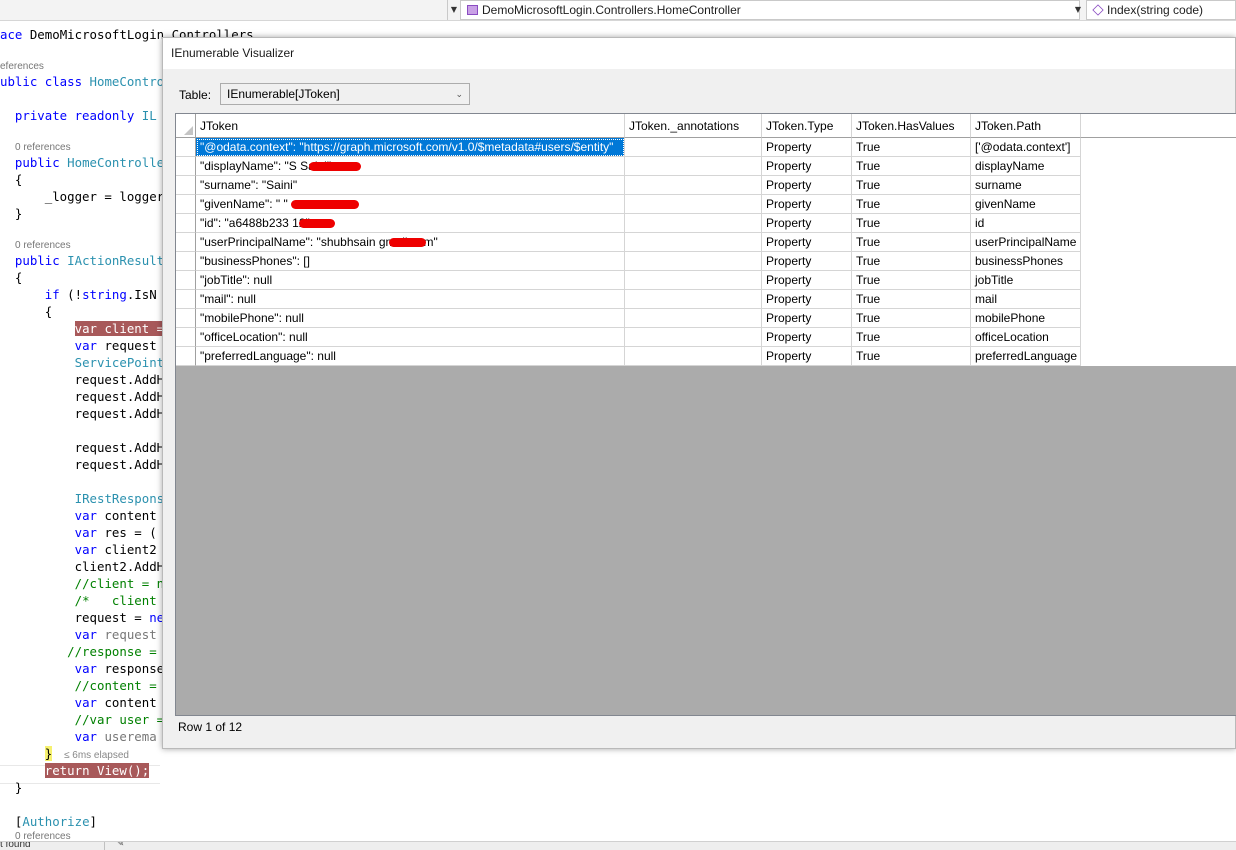  Describe the element at coordinates (120, 845) in the screenshot. I see `tools-icon: ✎` at that location.